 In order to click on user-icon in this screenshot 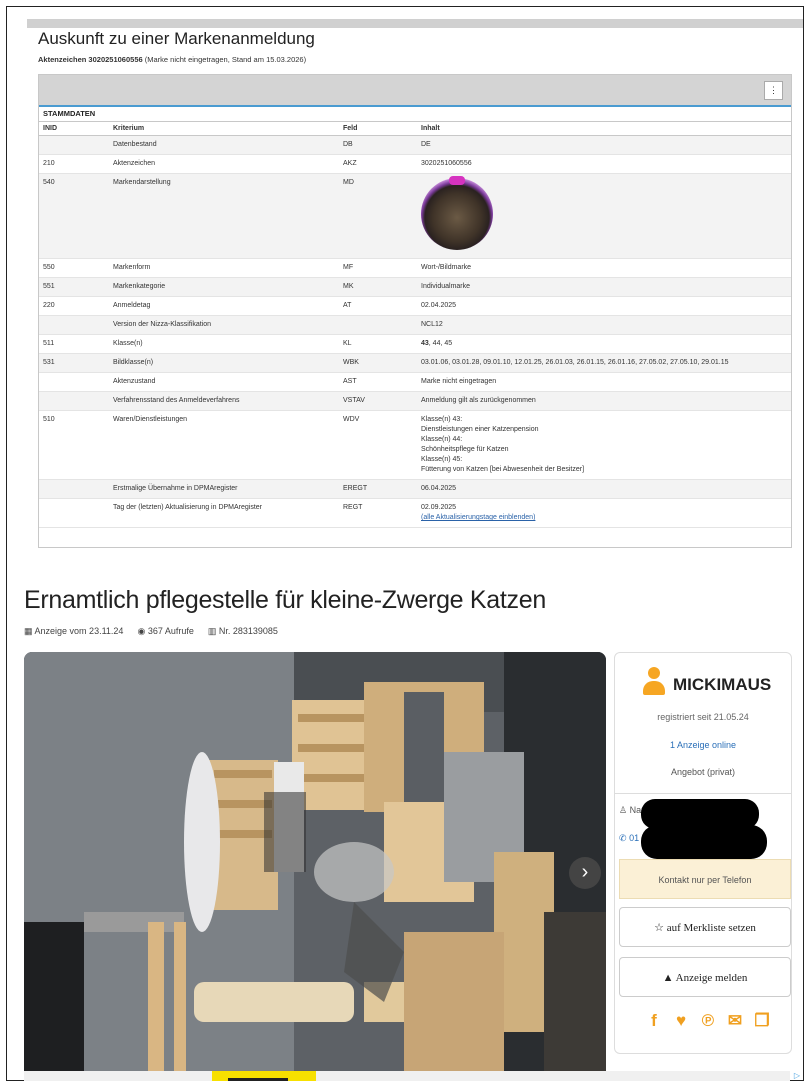, I will do `click(654, 682)`.